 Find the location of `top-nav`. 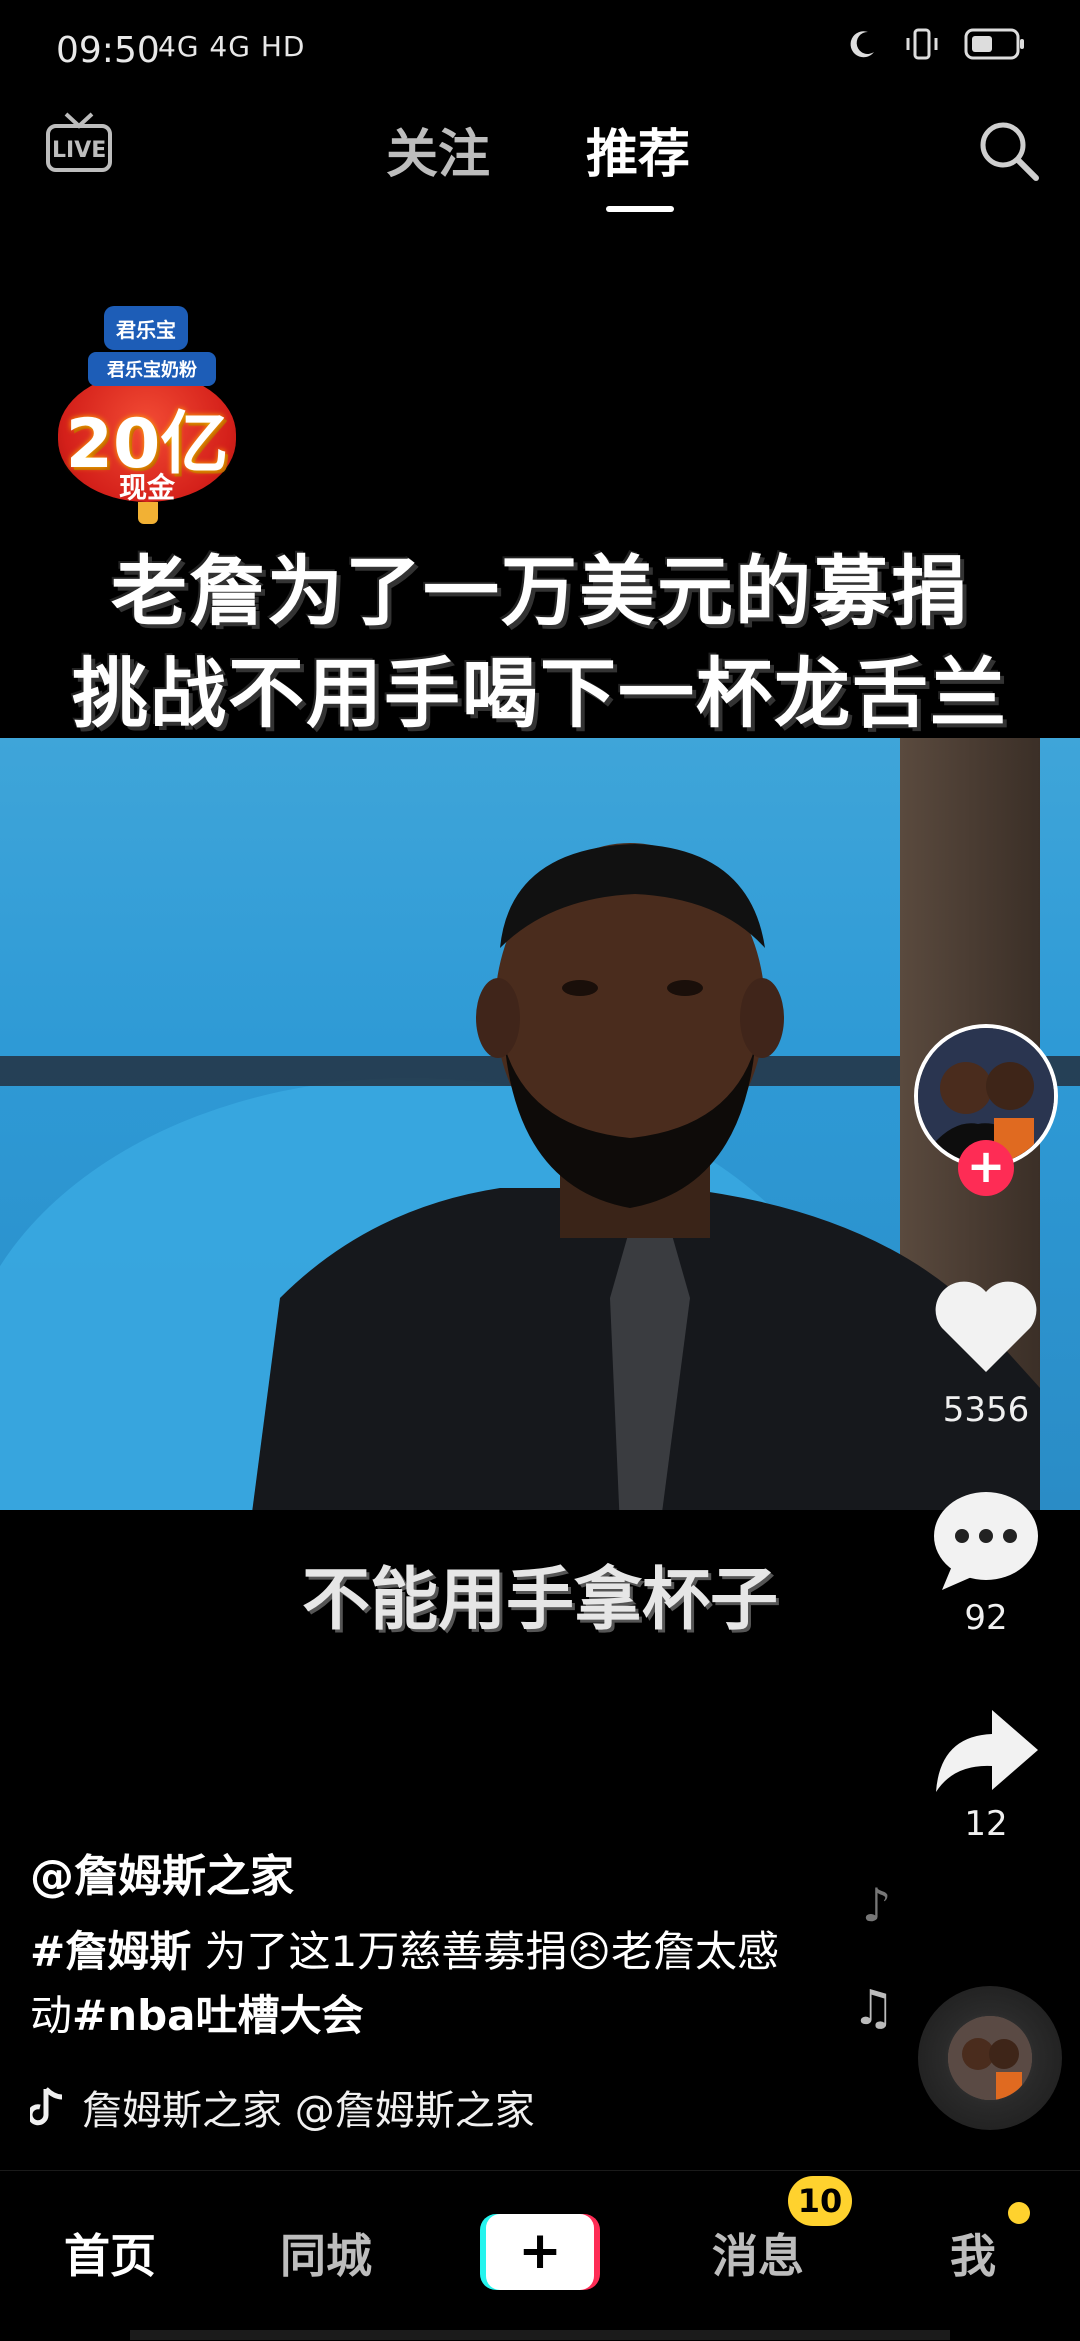

top-nav is located at coordinates (540, 160).